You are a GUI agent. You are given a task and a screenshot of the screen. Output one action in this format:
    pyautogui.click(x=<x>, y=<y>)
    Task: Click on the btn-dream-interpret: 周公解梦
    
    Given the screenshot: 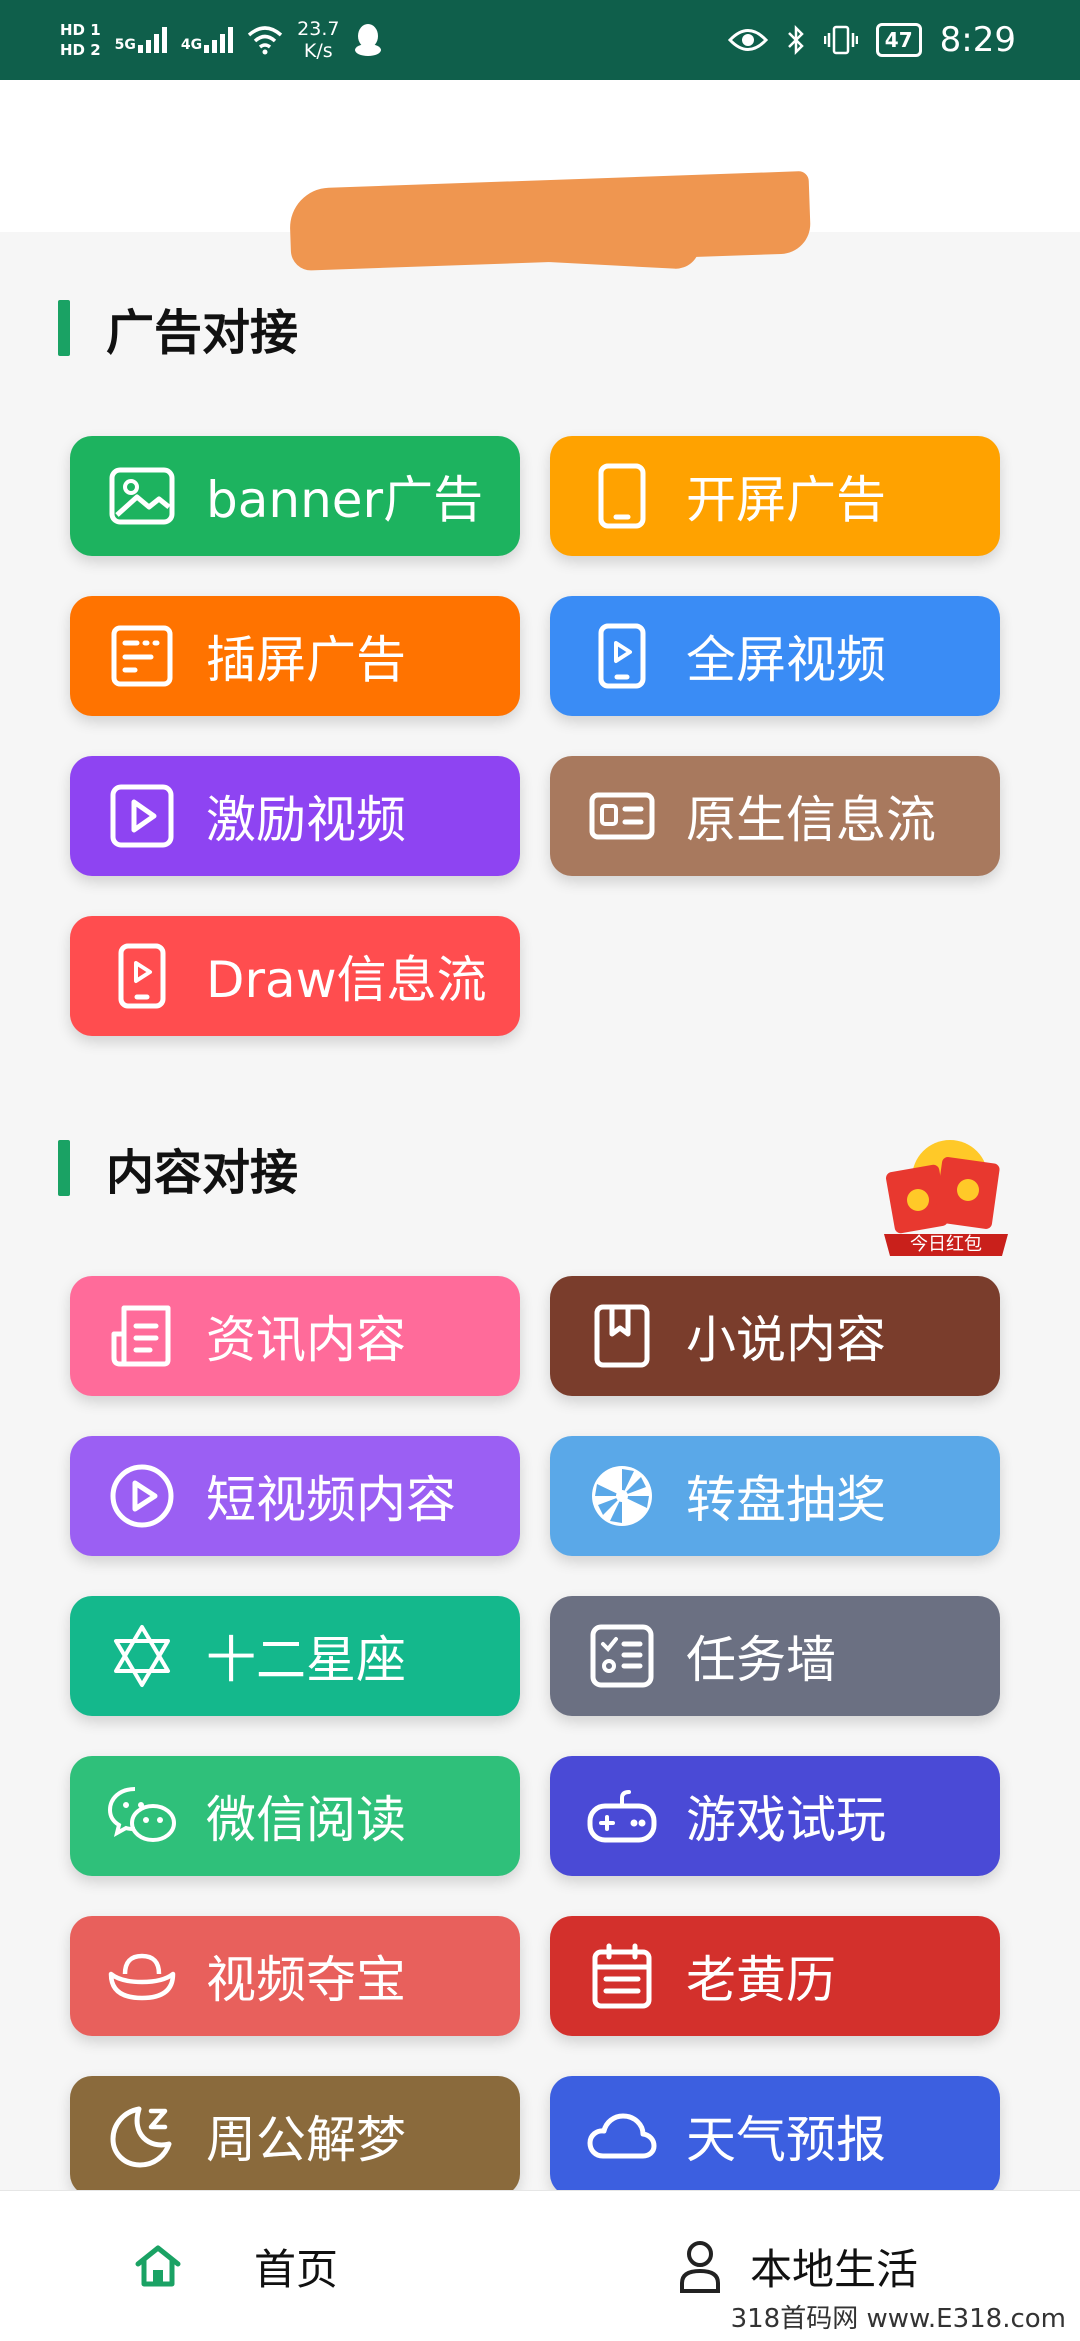 What is the action you would take?
    pyautogui.click(x=295, y=2136)
    